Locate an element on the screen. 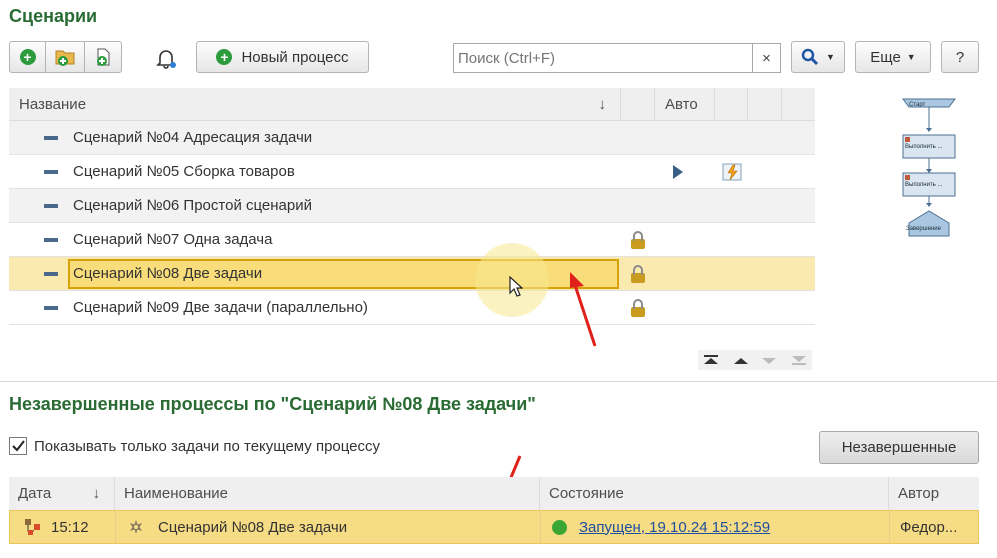 The image size is (997, 558). column-lock is located at coordinates (638, 104).